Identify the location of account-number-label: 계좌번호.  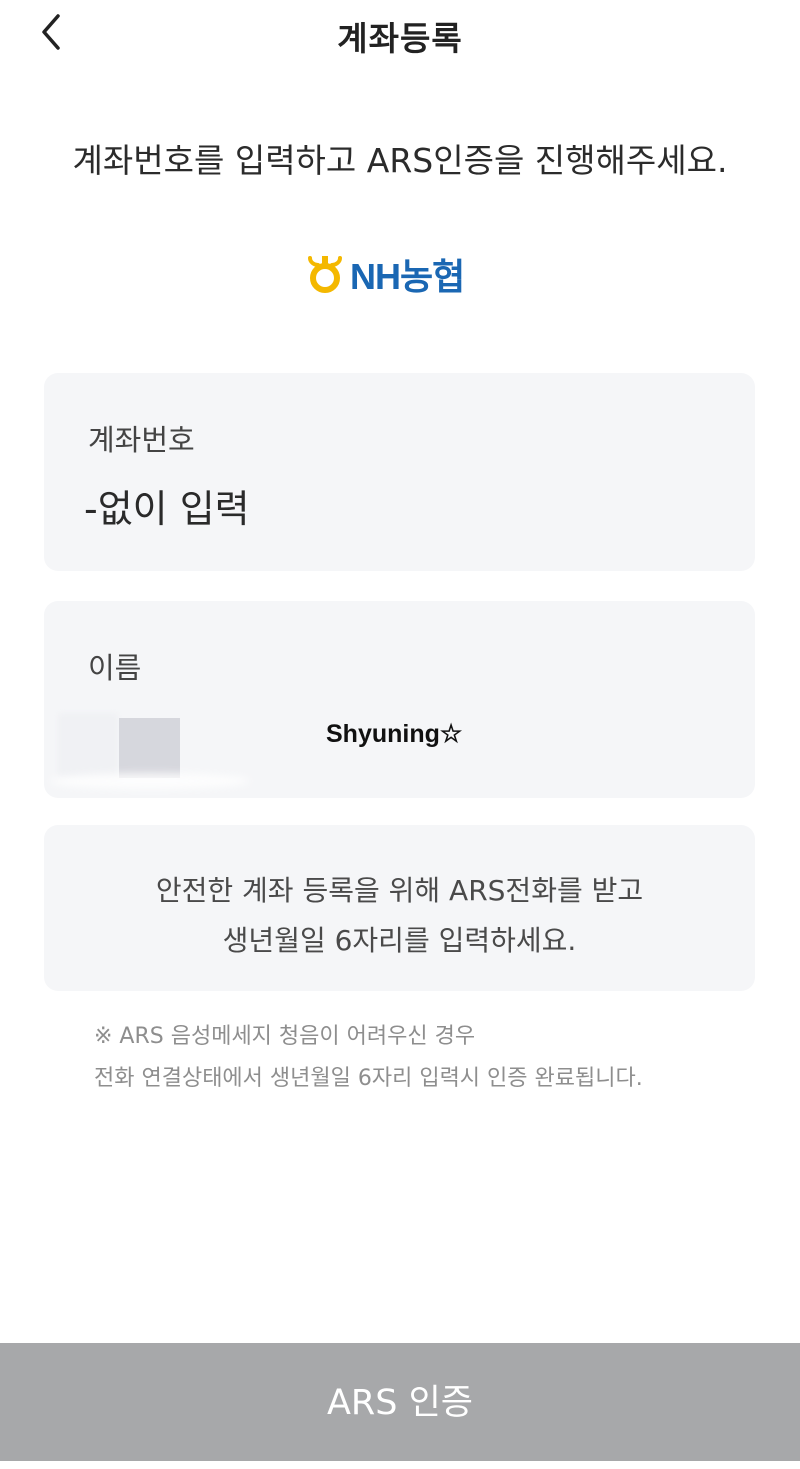
(141, 440).